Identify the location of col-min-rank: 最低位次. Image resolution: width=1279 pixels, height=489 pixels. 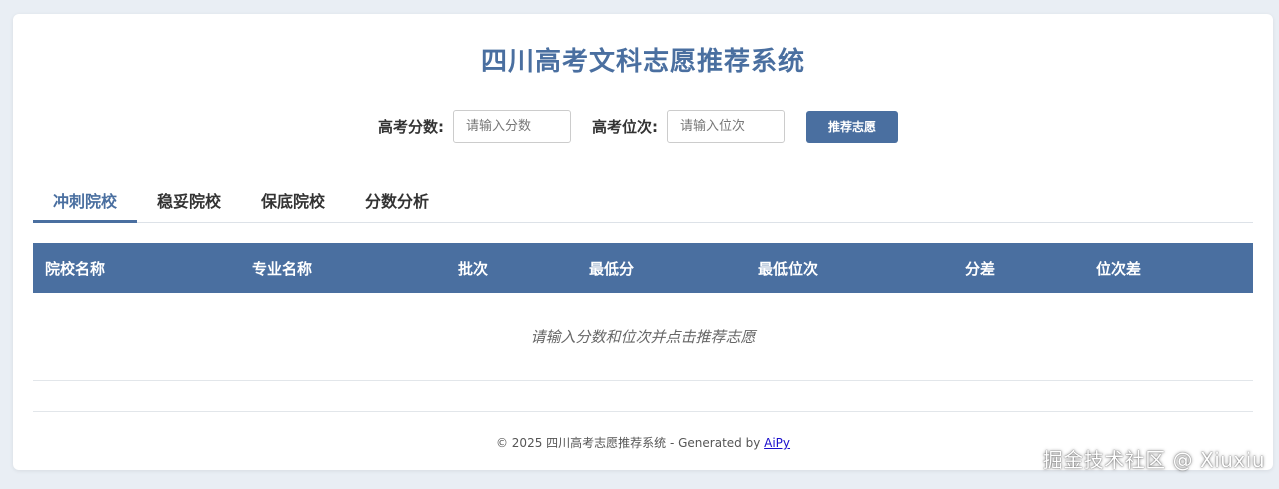
(788, 268).